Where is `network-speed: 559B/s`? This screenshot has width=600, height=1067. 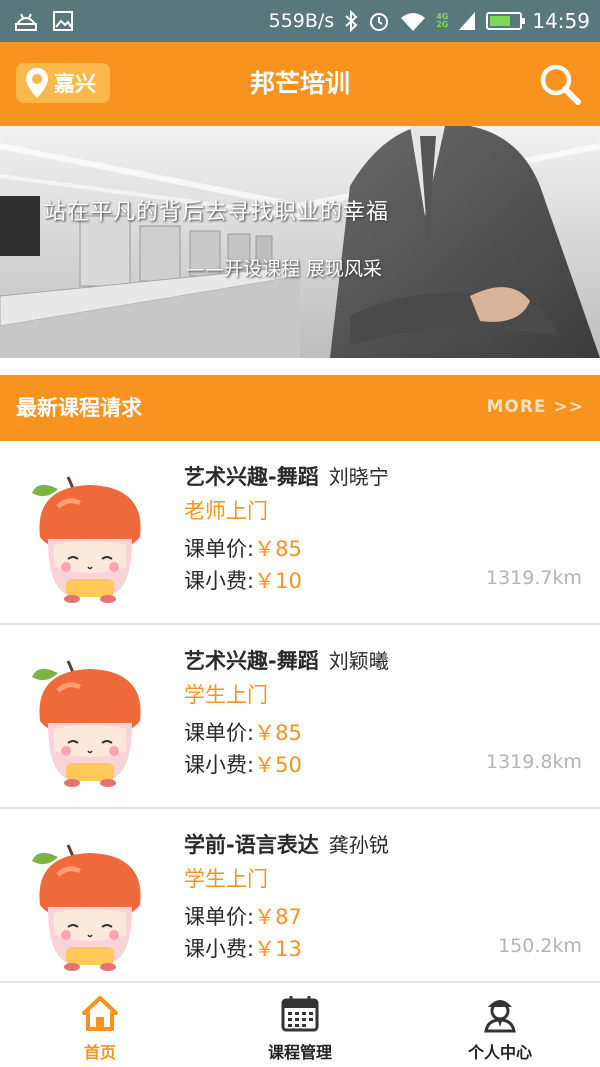
network-speed: 559B/s is located at coordinates (301, 21).